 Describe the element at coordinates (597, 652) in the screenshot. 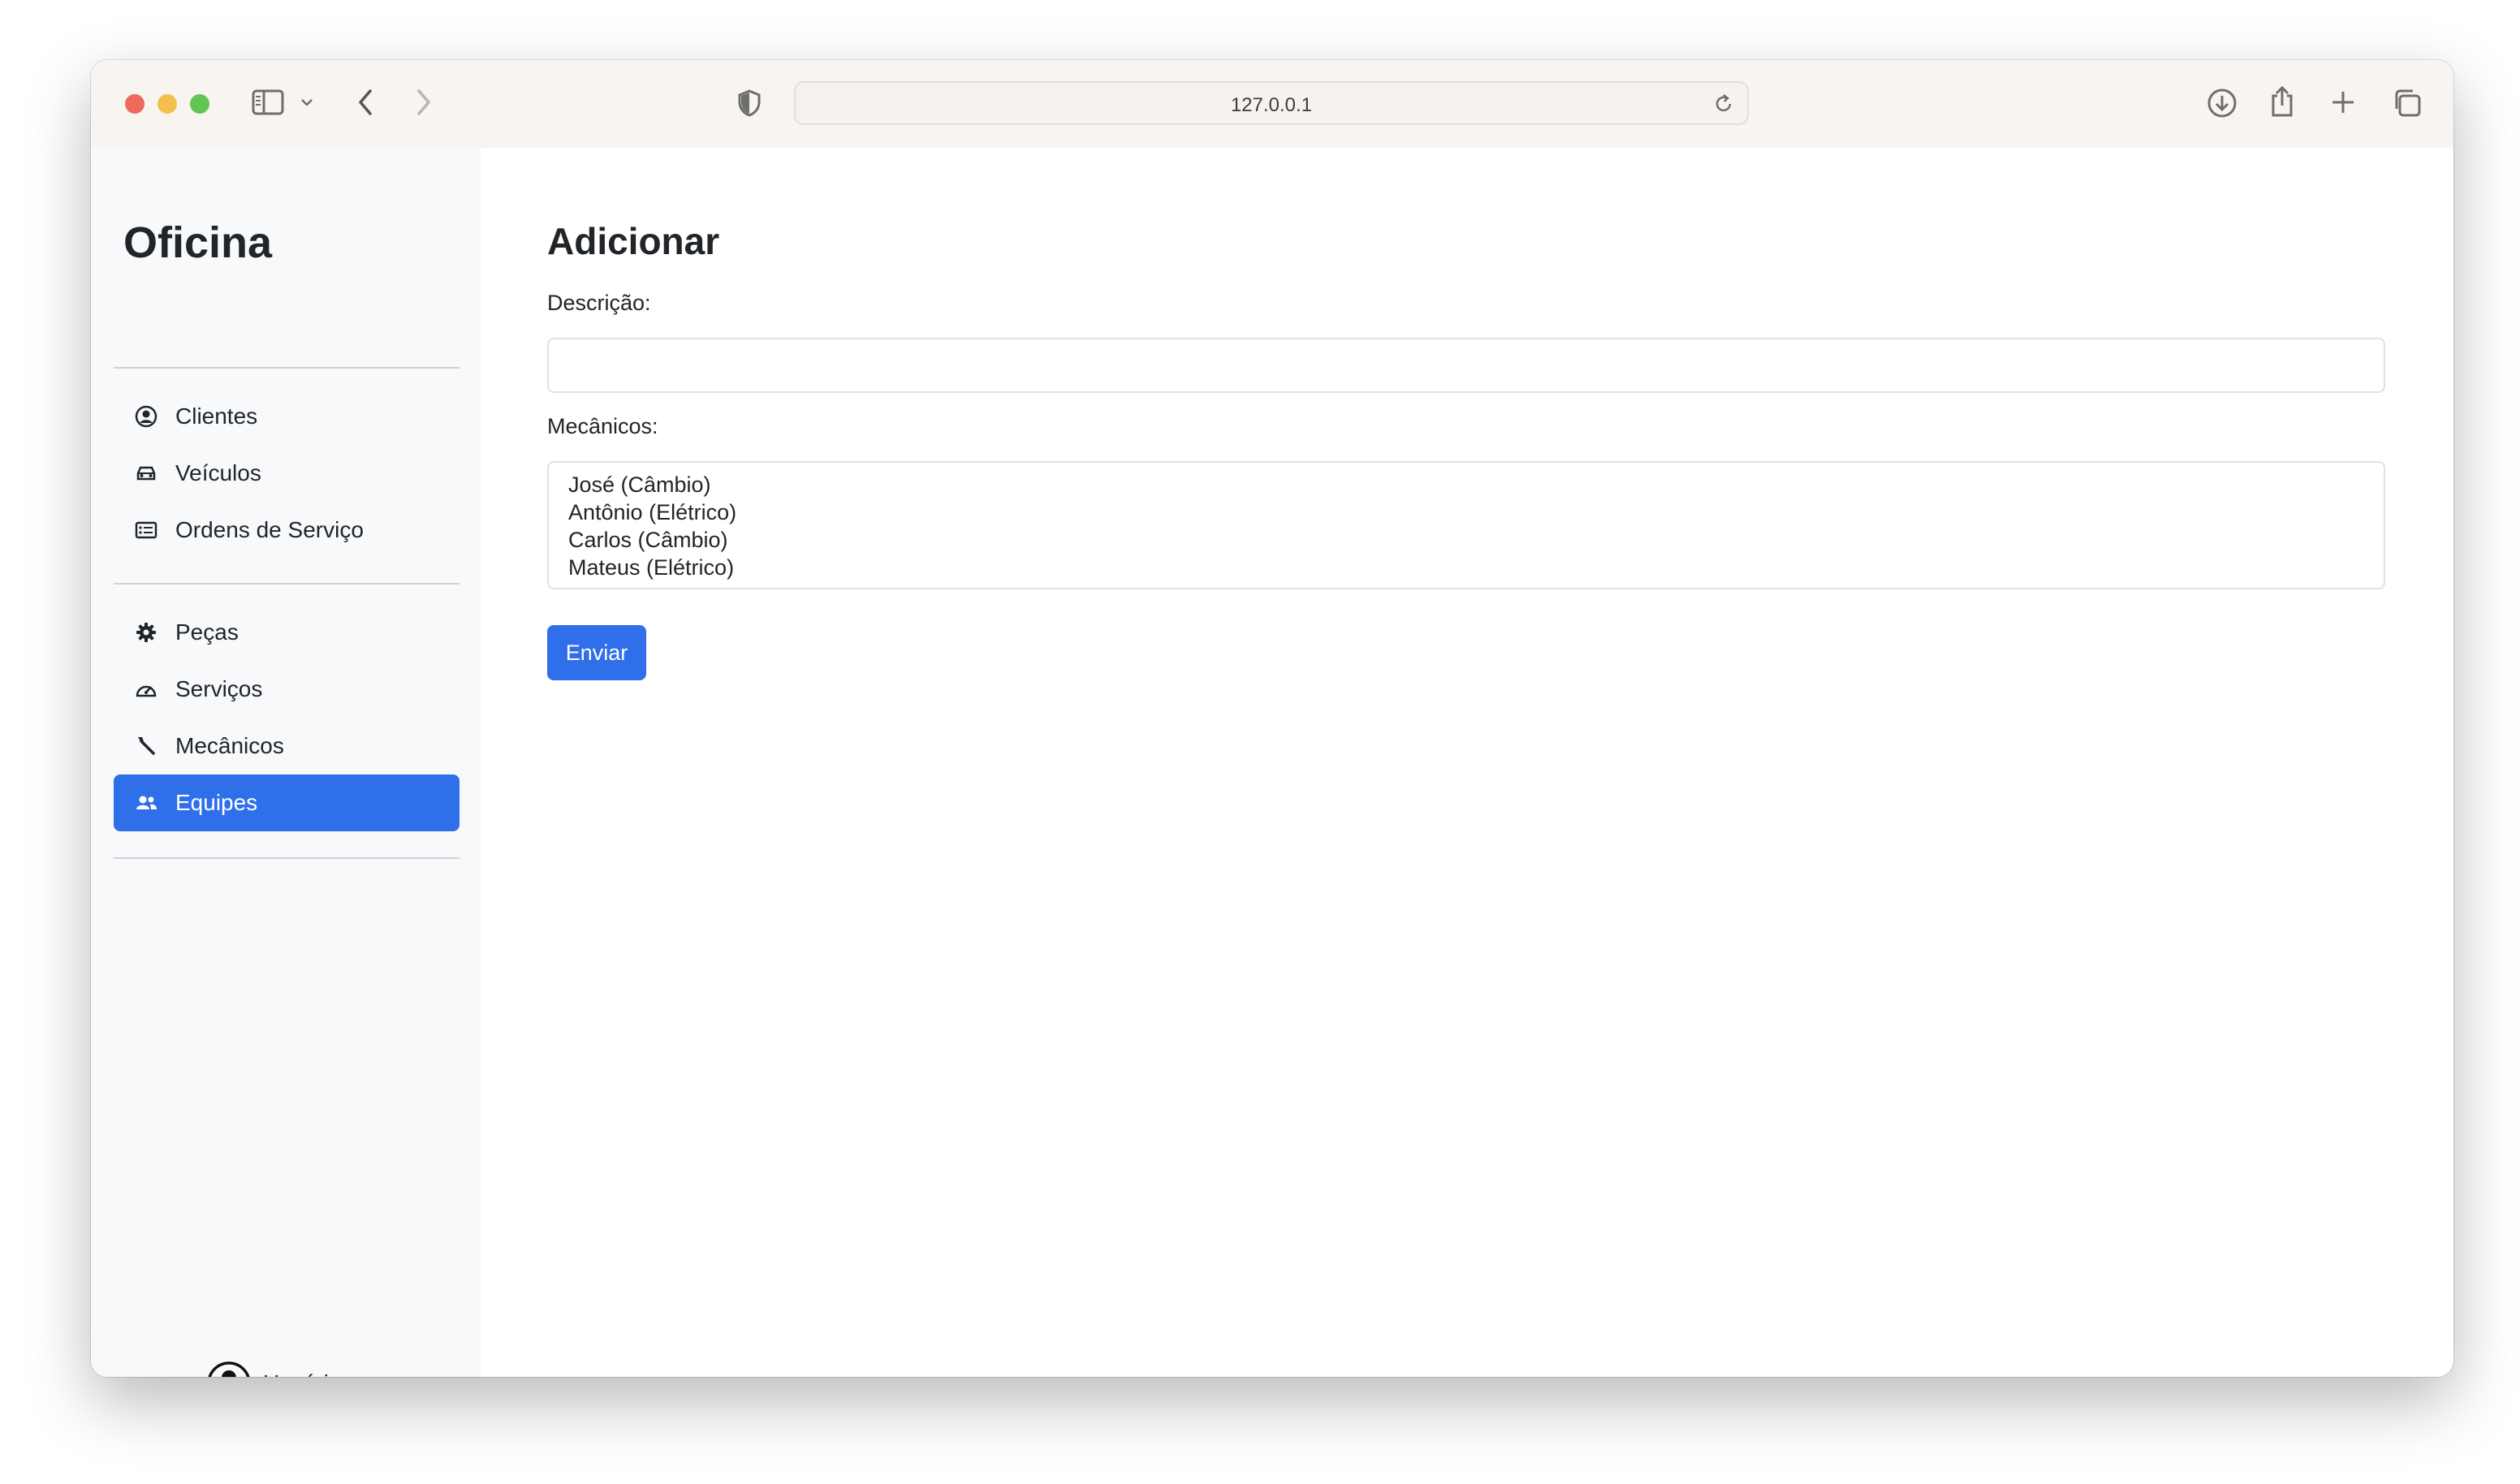

I see `submit-button: Enviar` at that location.